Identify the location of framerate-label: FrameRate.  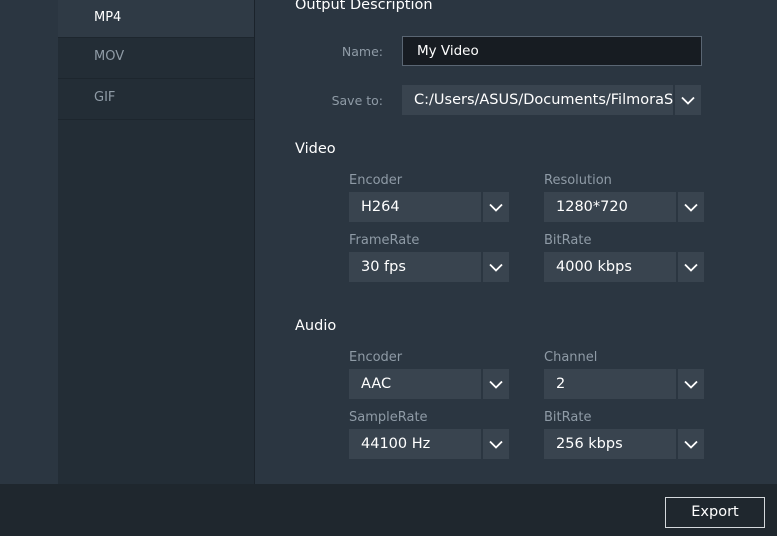
(384, 240).